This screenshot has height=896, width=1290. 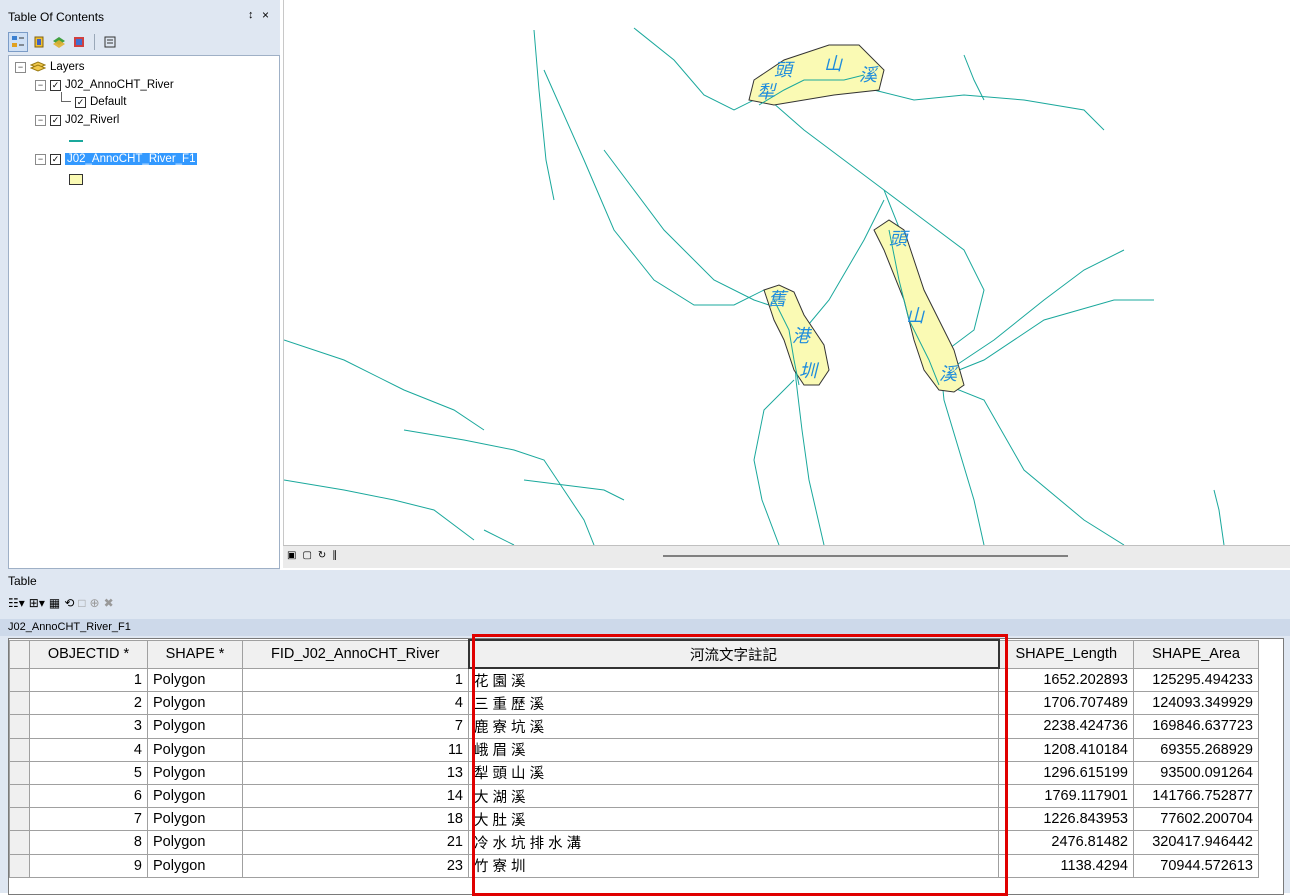 What do you see at coordinates (50, 67) in the screenshot?
I see `tree-row-layers: − Layers` at bounding box center [50, 67].